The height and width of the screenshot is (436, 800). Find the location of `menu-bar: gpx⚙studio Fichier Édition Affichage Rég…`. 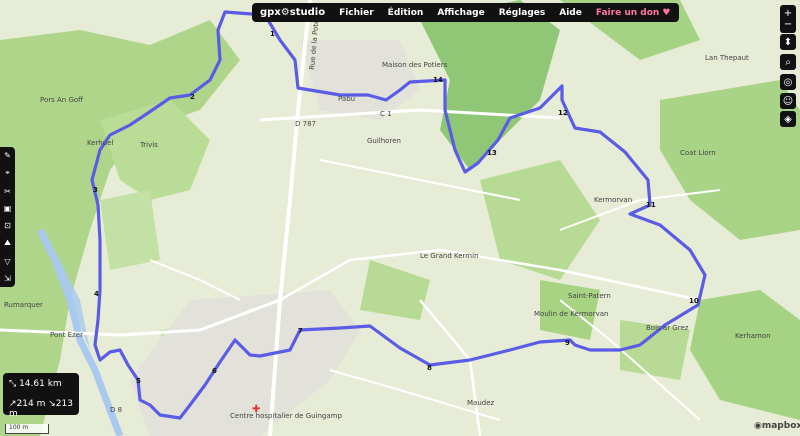

menu-bar: gpx⚙studio Fichier Édition Affichage Rég… is located at coordinates (465, 12).